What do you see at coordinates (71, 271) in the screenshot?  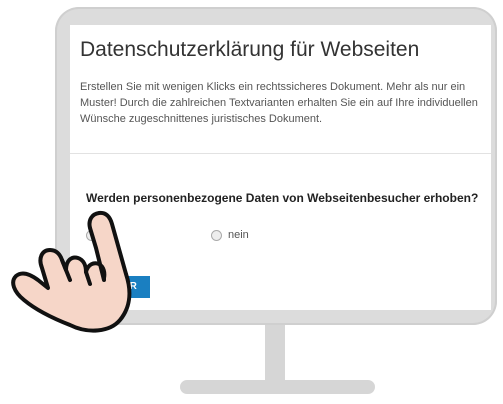 I see `pointing-hand-icon` at bounding box center [71, 271].